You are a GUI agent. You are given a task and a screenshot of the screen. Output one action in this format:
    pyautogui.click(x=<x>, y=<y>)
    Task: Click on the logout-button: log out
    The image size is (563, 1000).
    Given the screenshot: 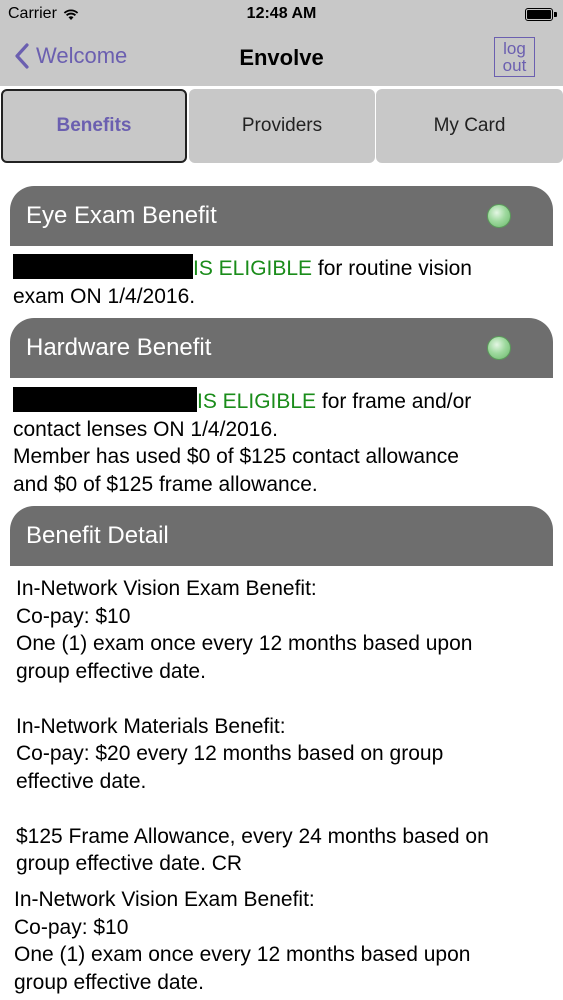 What is the action you would take?
    pyautogui.click(x=514, y=57)
    